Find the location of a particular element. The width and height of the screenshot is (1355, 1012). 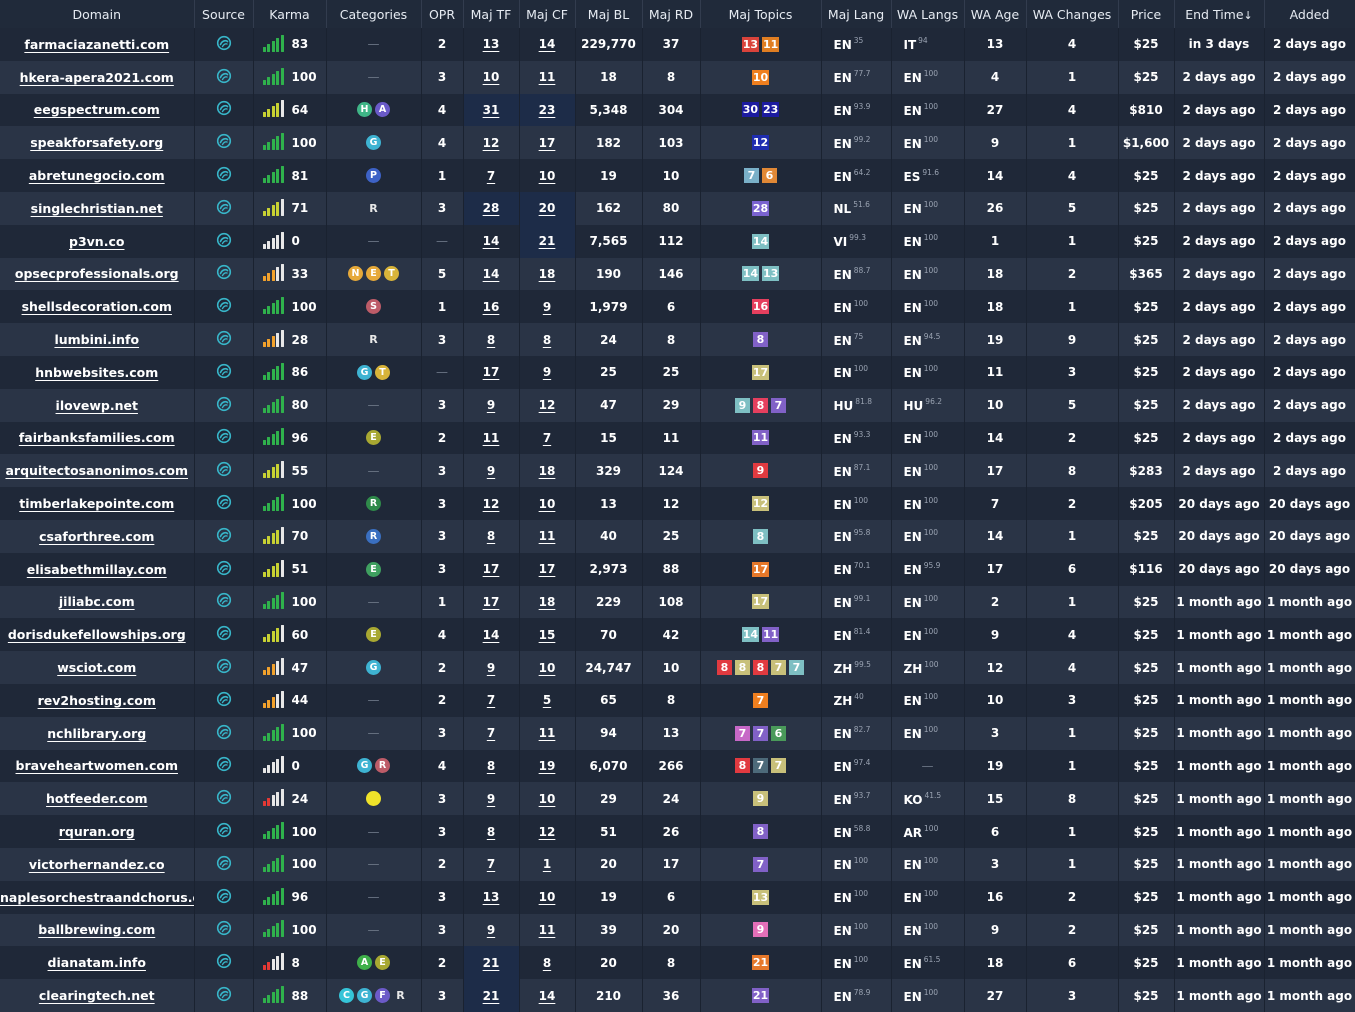

topic-badge: 6 is located at coordinates (769, 176).